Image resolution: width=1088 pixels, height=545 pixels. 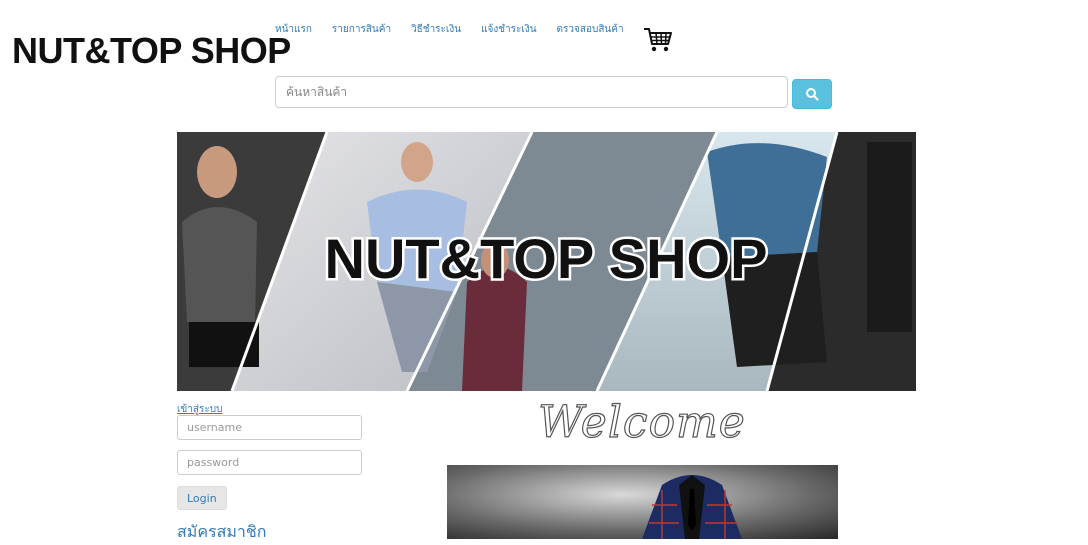 What do you see at coordinates (269, 427) in the screenshot?
I see `username-field` at bounding box center [269, 427].